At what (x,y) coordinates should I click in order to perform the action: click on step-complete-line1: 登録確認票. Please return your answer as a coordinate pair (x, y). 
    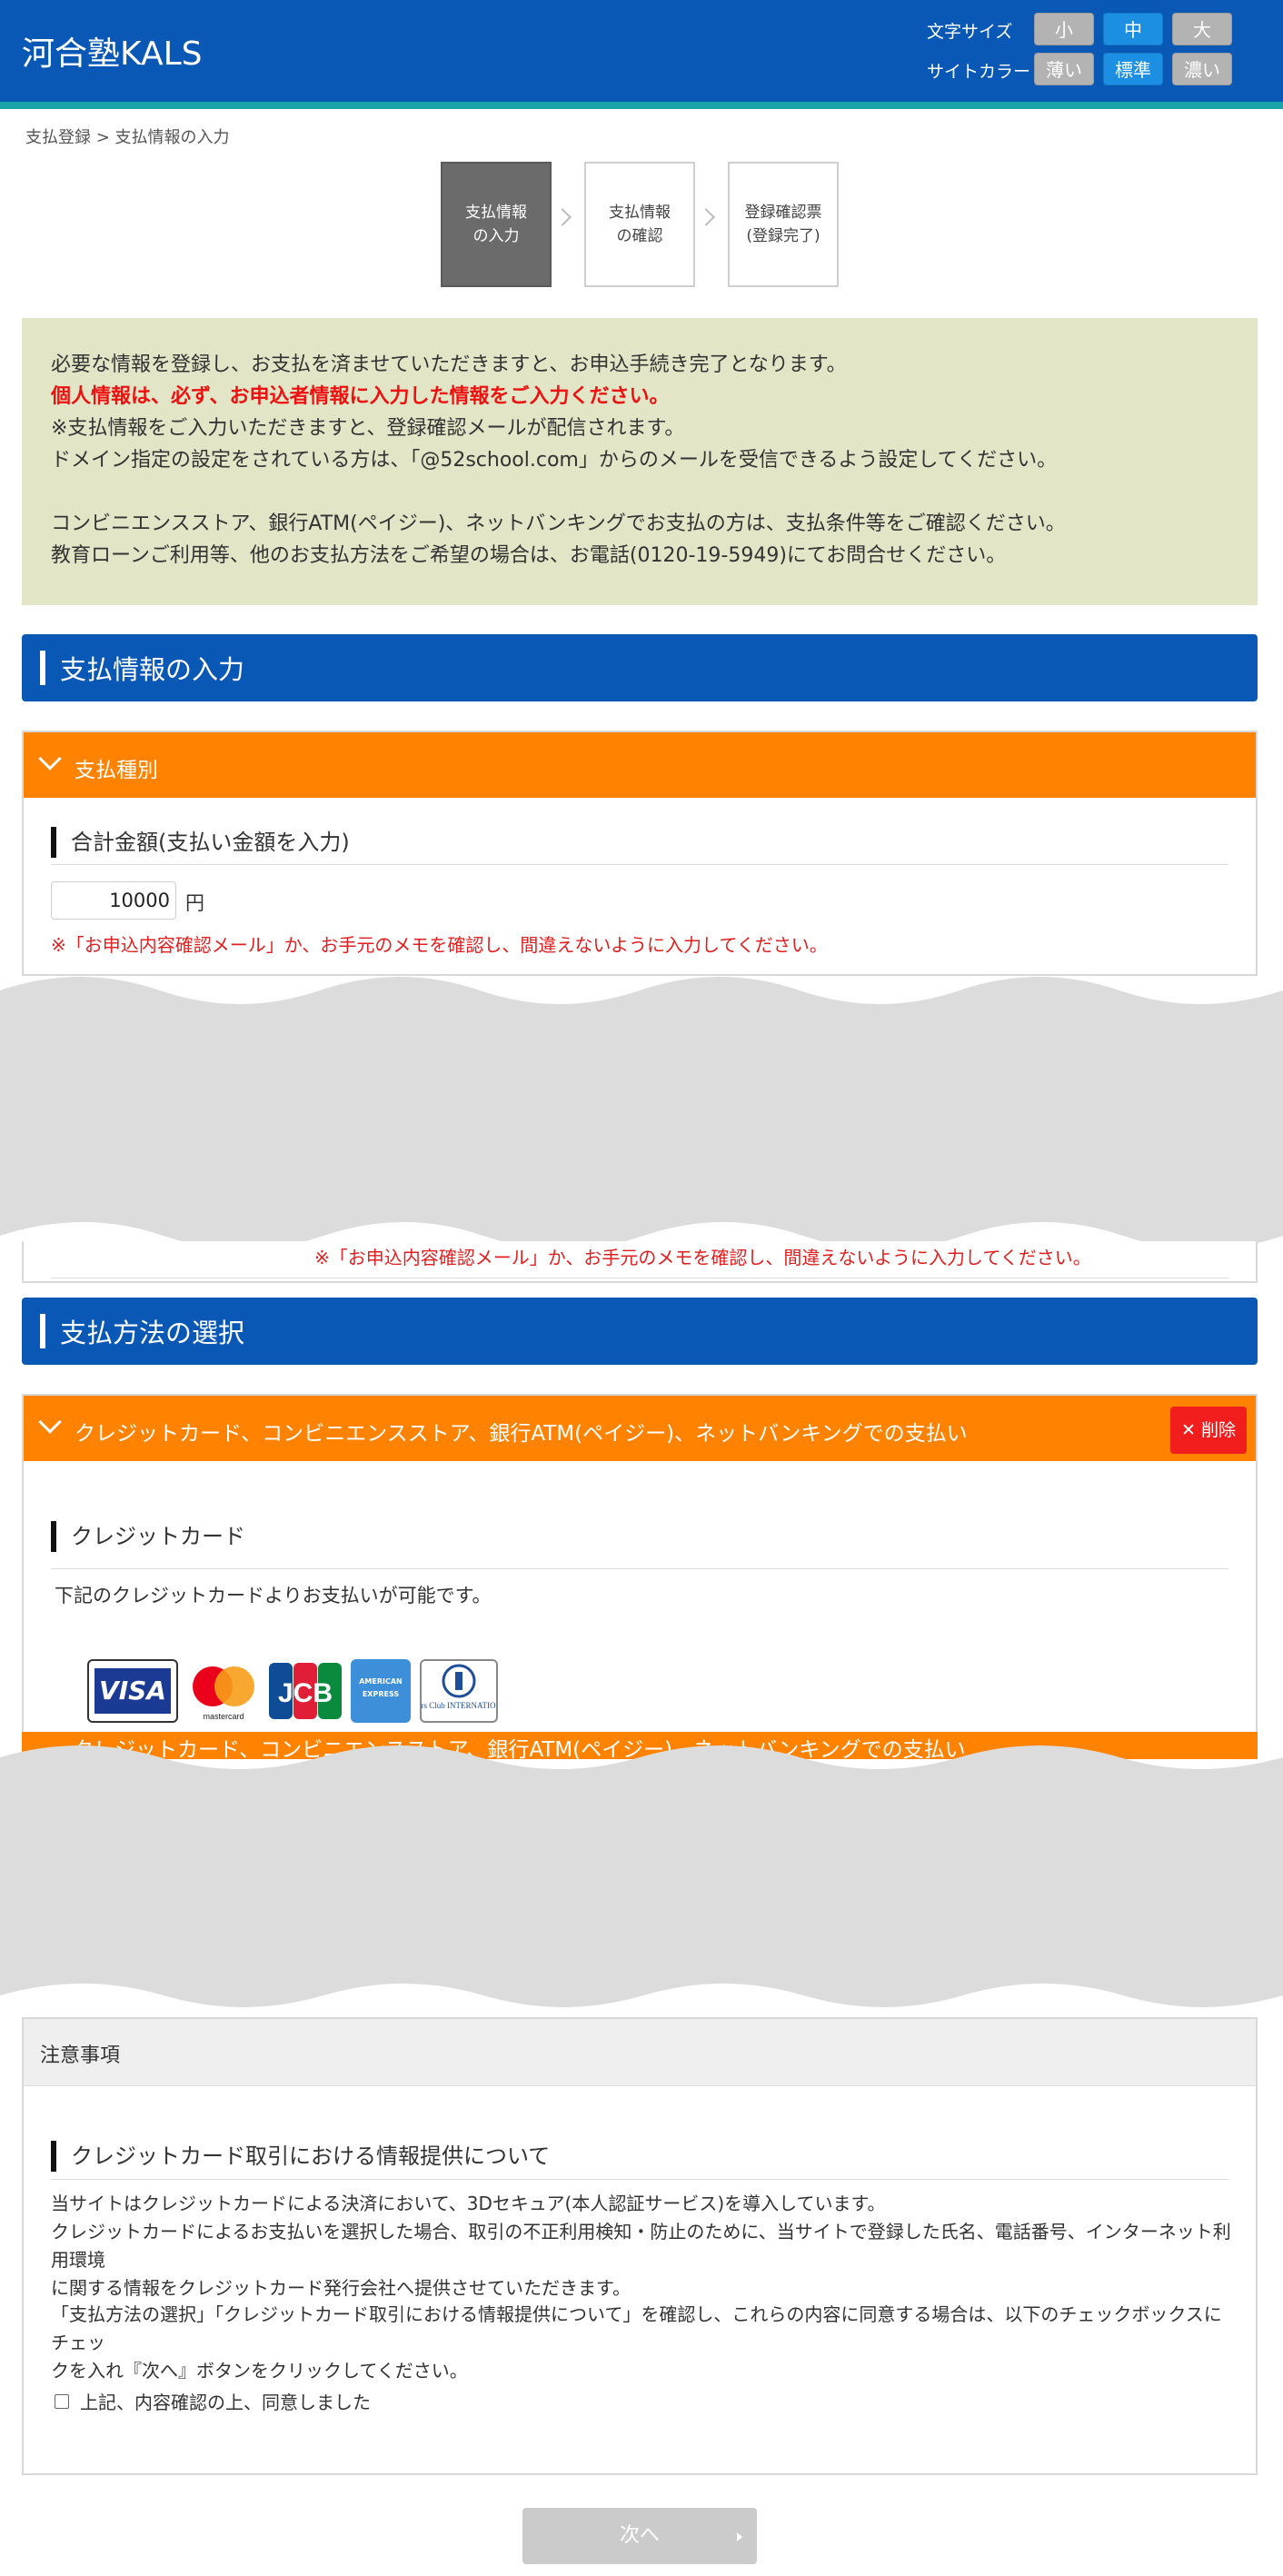
    Looking at the image, I should click on (783, 213).